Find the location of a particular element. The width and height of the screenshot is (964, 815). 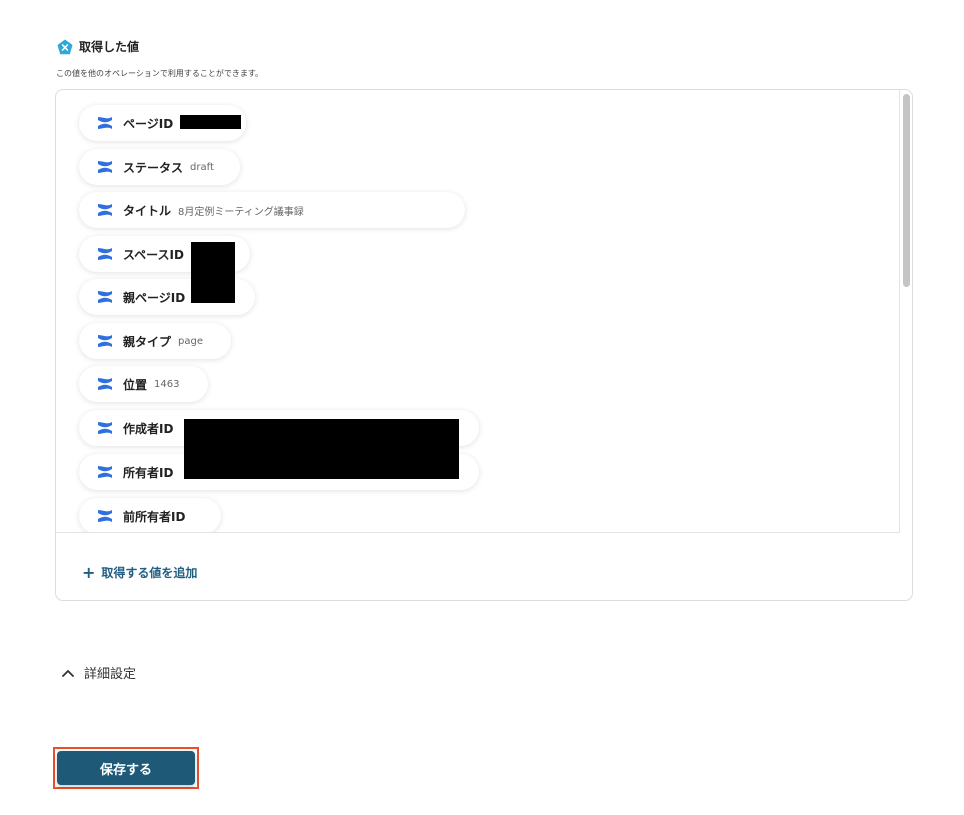

field-value: page is located at coordinates (190, 341).